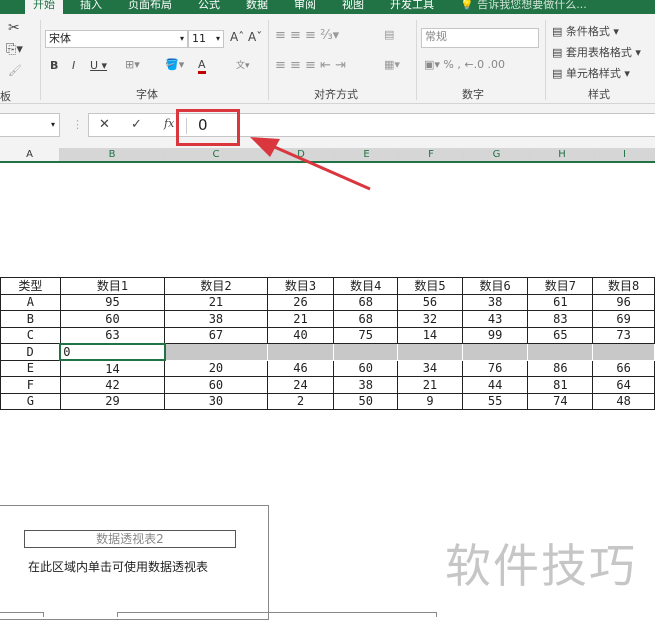 The height and width of the screenshot is (620, 655). Describe the element at coordinates (54, 65) in the screenshot. I see `bold-button: B` at that location.